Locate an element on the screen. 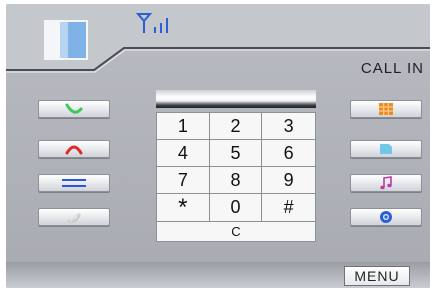 The height and width of the screenshot is (290, 436). transfer-button is located at coordinates (74, 183).